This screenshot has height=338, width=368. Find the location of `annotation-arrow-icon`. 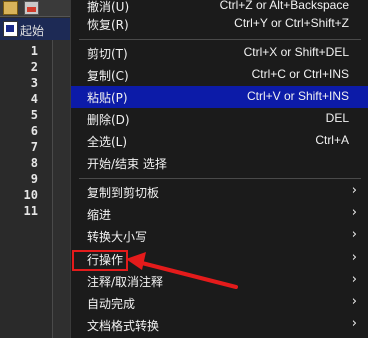

annotation-arrow-icon is located at coordinates (182, 270).